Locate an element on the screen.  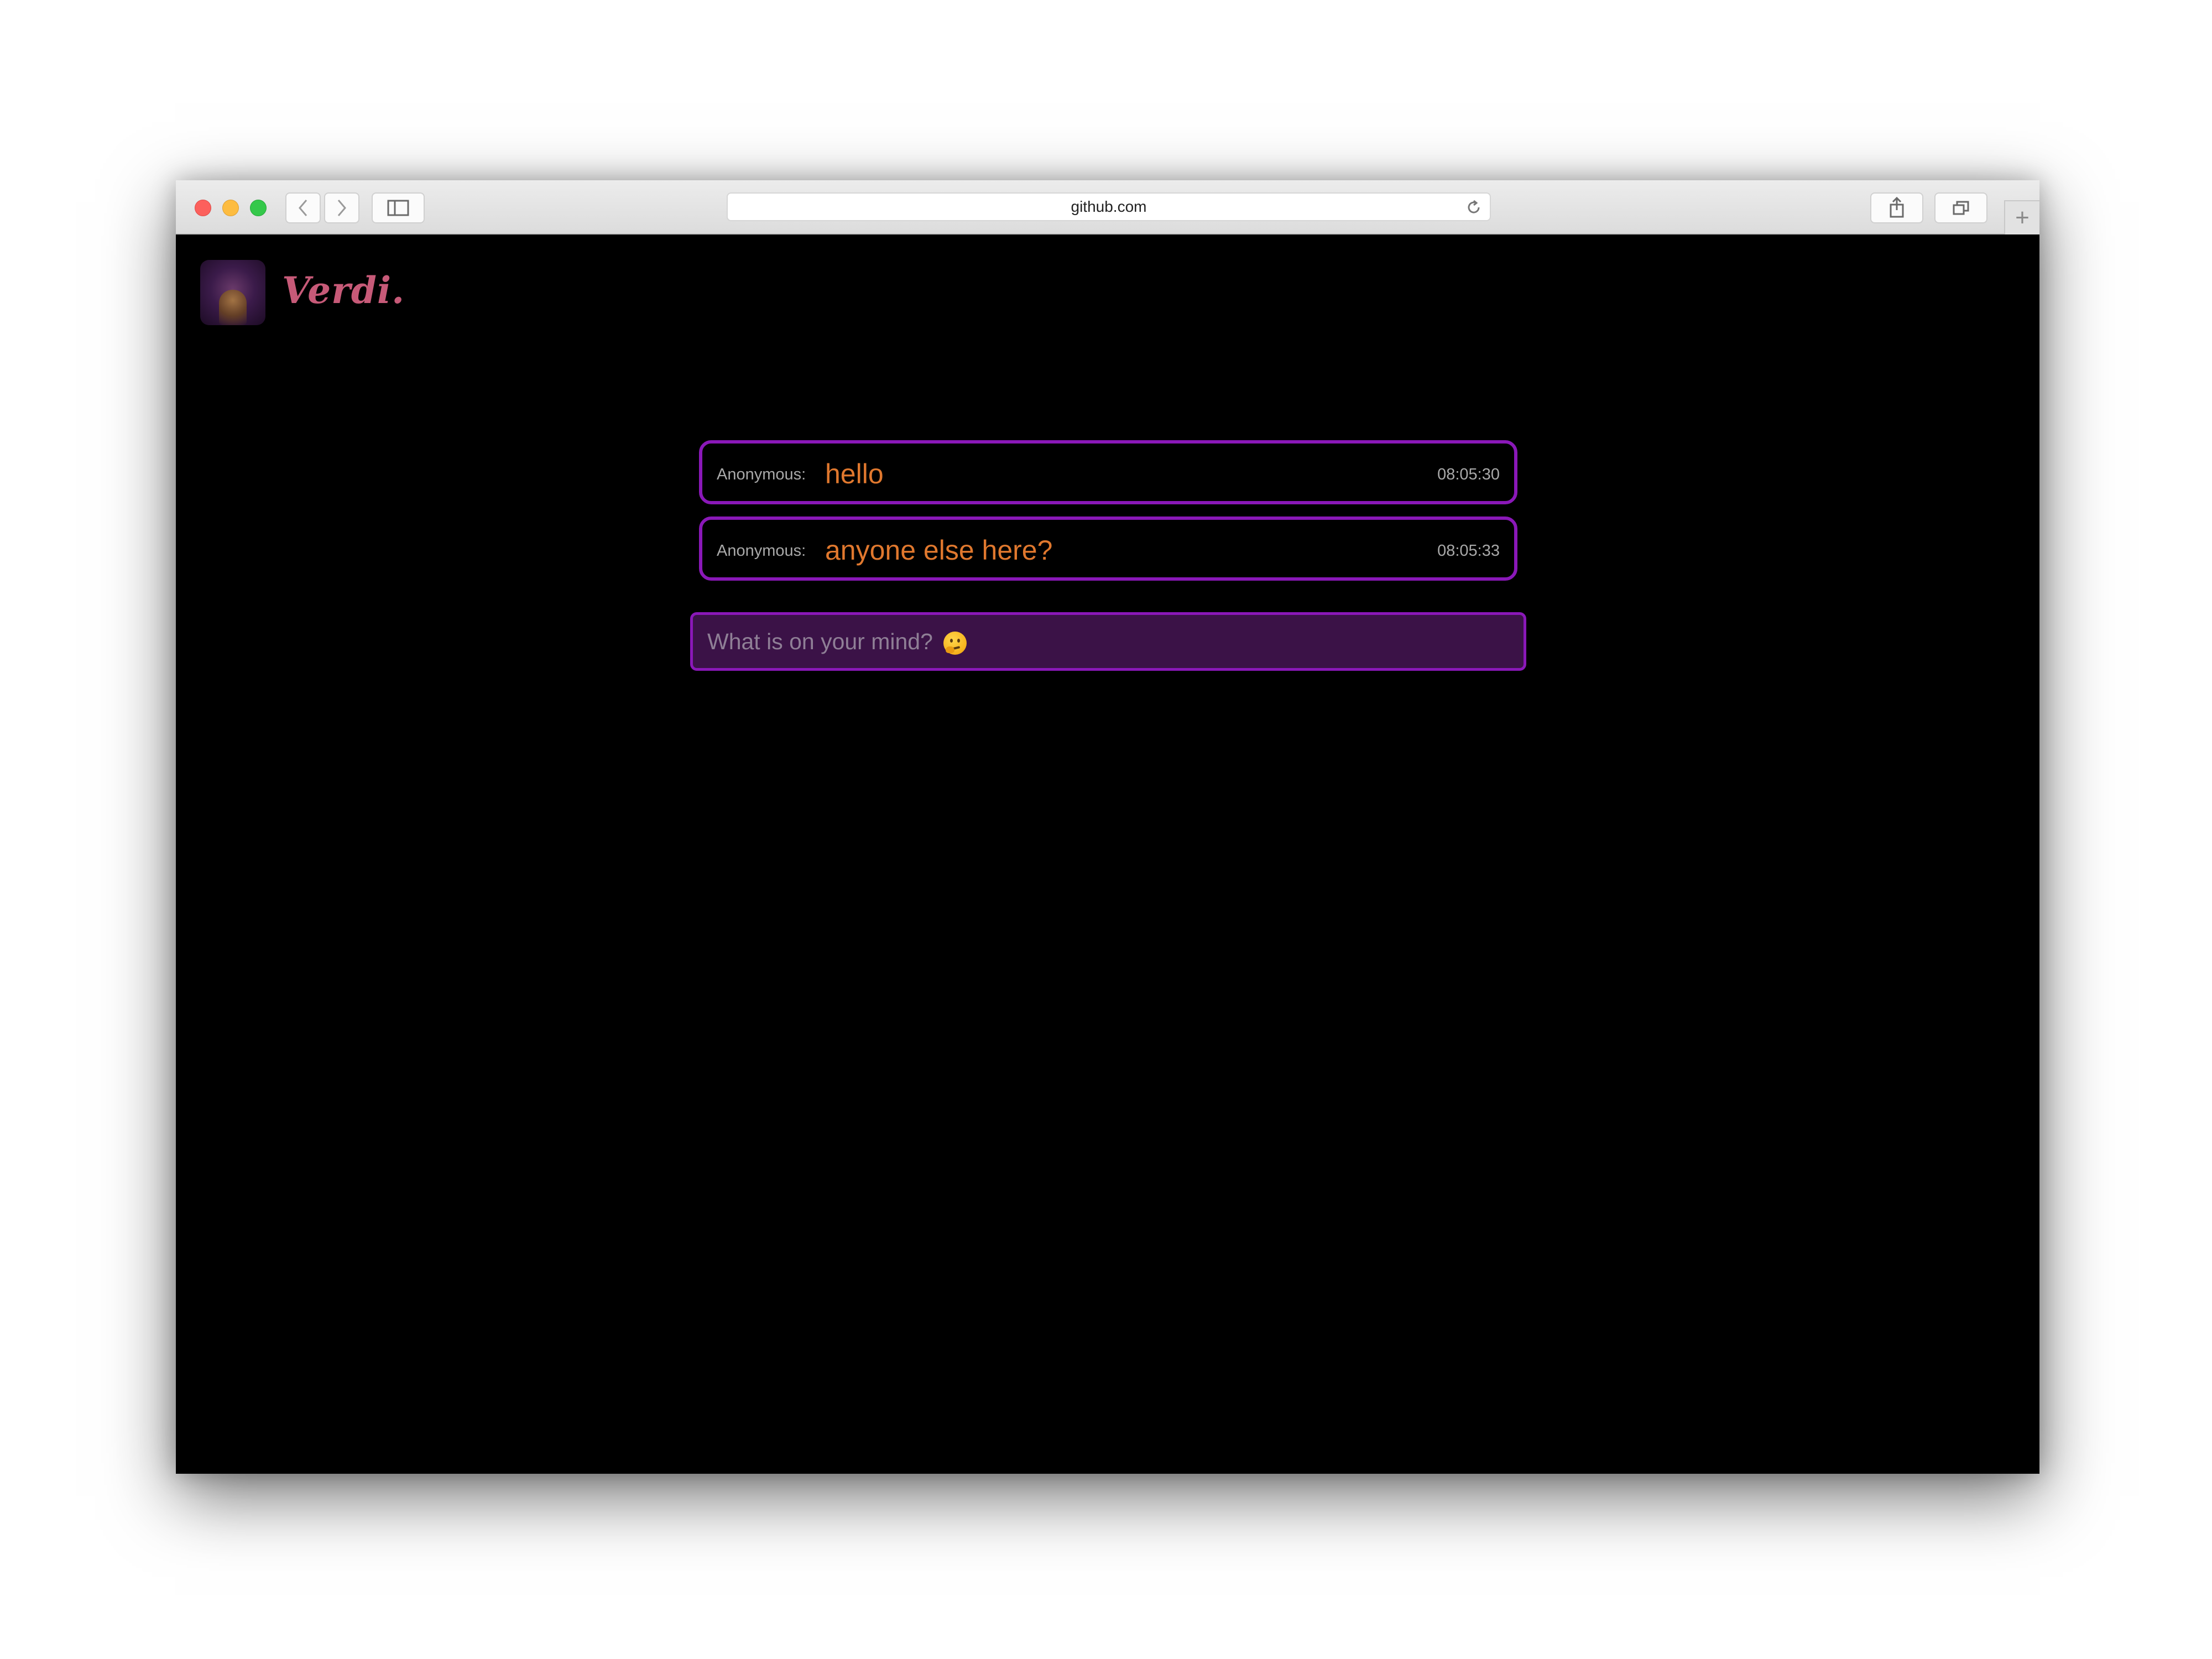
minimize-window-button is located at coordinates (231, 208).